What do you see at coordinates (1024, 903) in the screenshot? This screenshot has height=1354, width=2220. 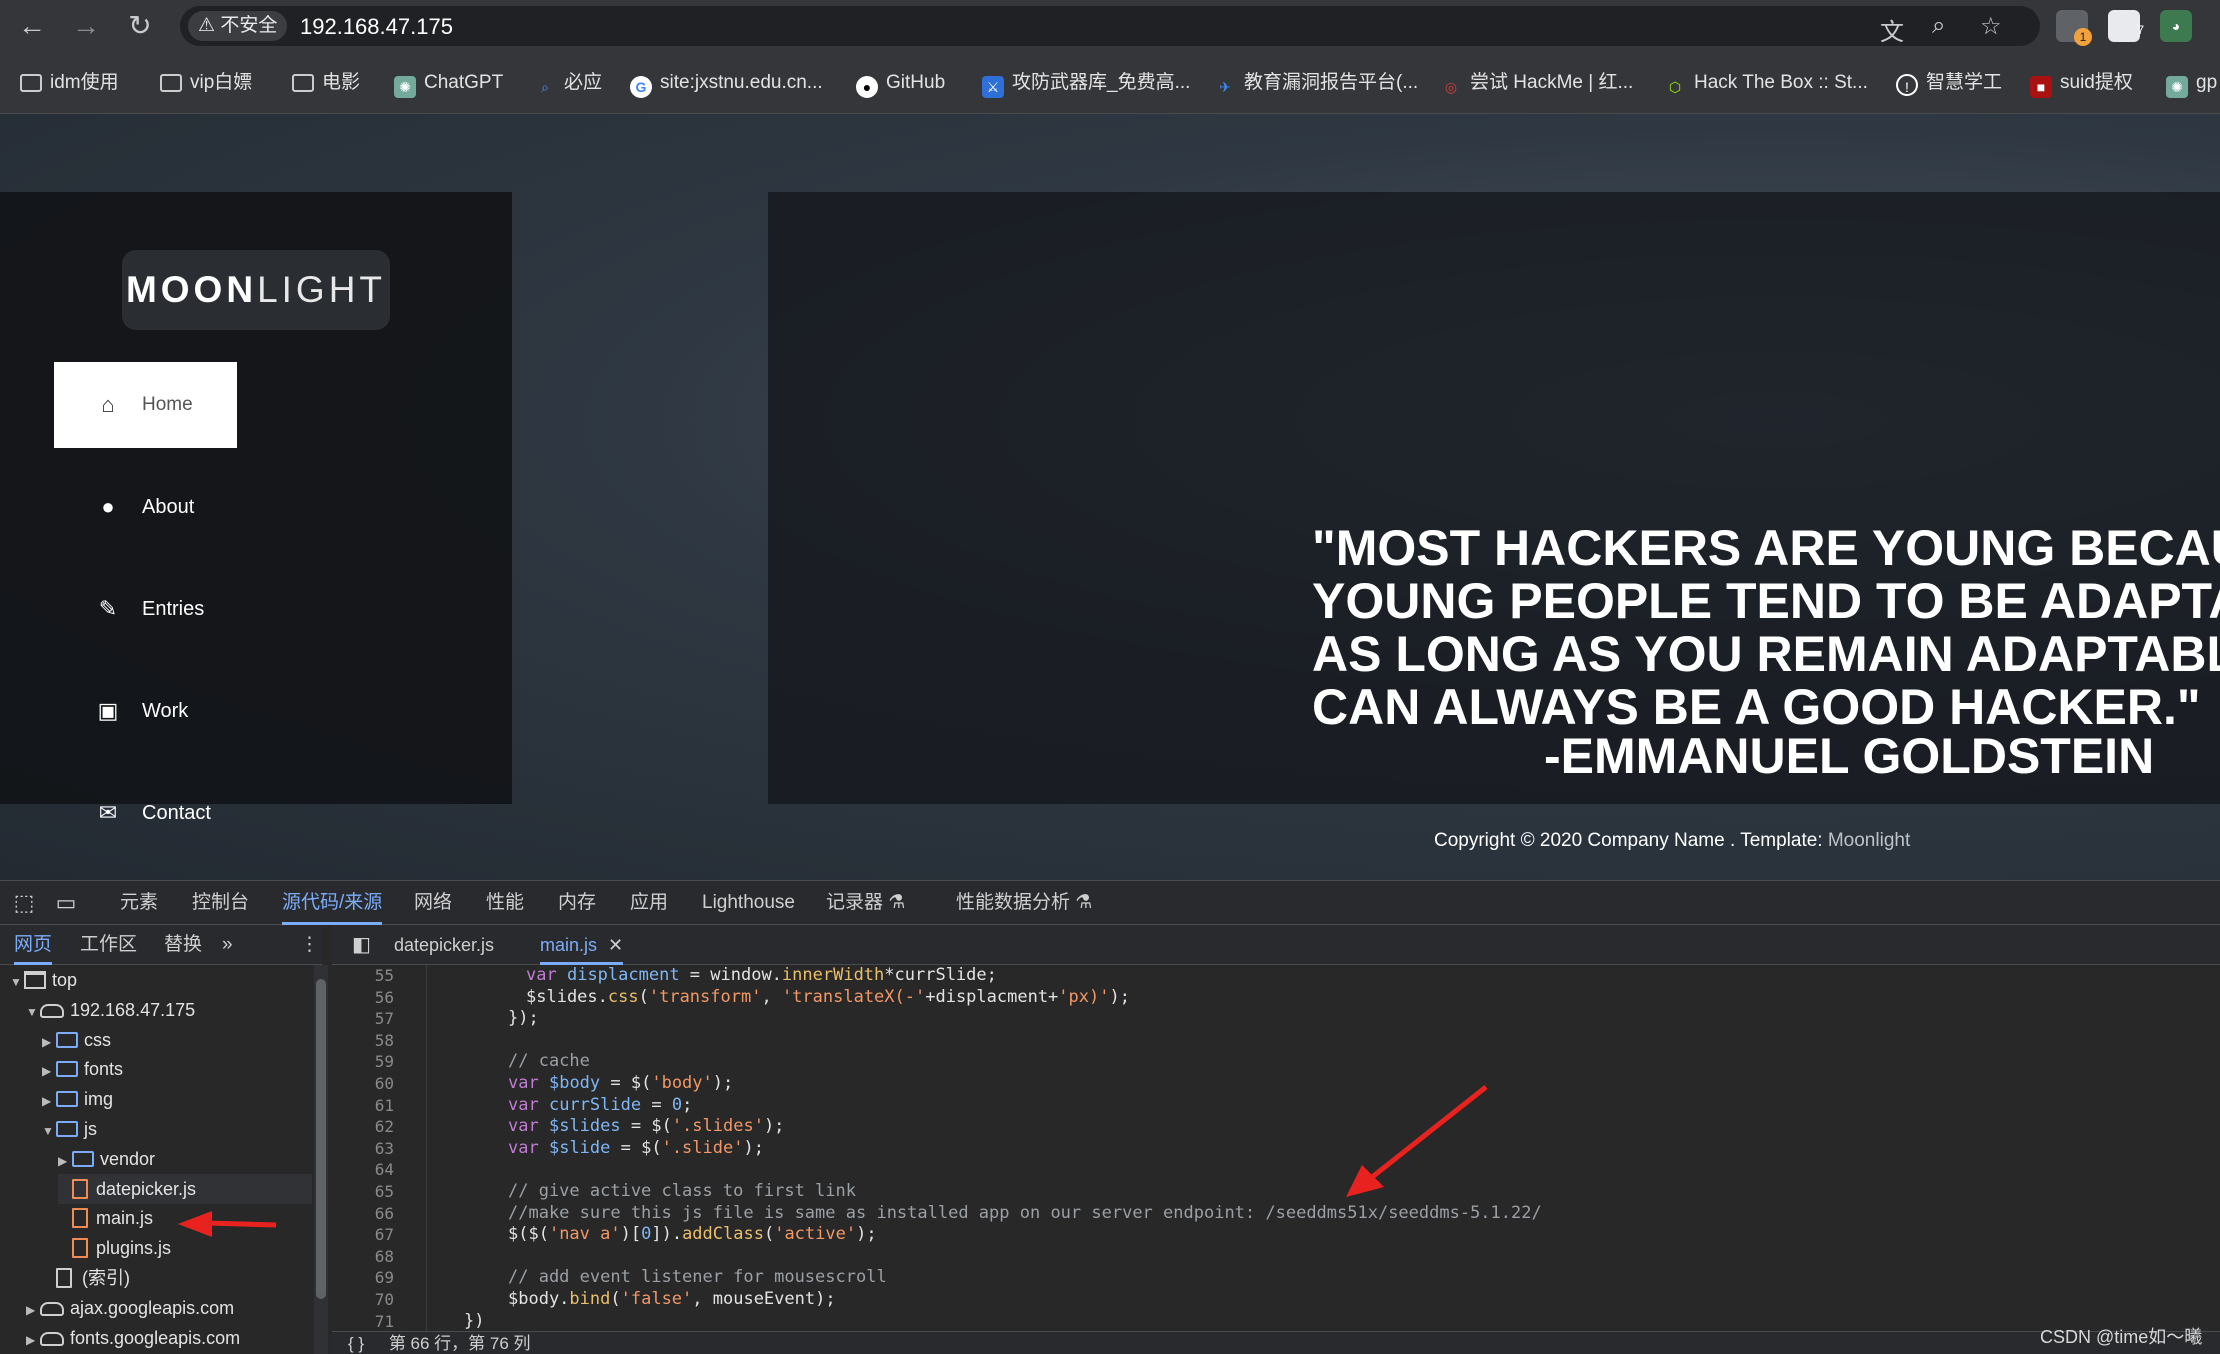 I see `tab-perf-insights: 性能数据分析 ⚗` at bounding box center [1024, 903].